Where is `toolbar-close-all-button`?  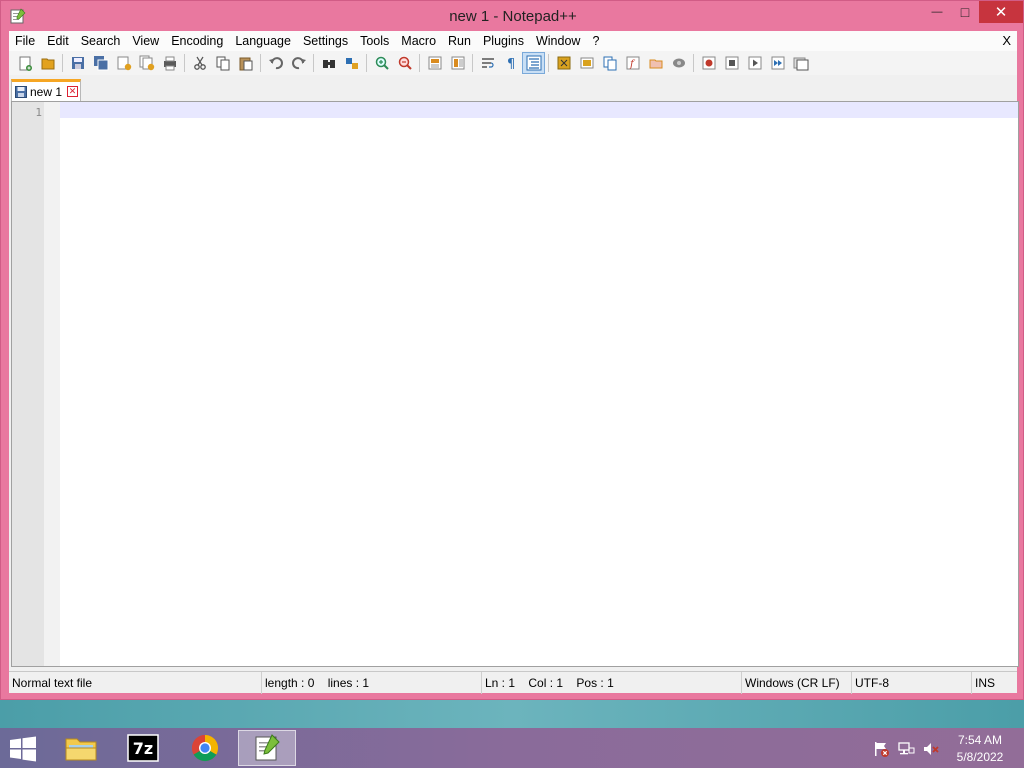
toolbar-close-all-button is located at coordinates (146, 63).